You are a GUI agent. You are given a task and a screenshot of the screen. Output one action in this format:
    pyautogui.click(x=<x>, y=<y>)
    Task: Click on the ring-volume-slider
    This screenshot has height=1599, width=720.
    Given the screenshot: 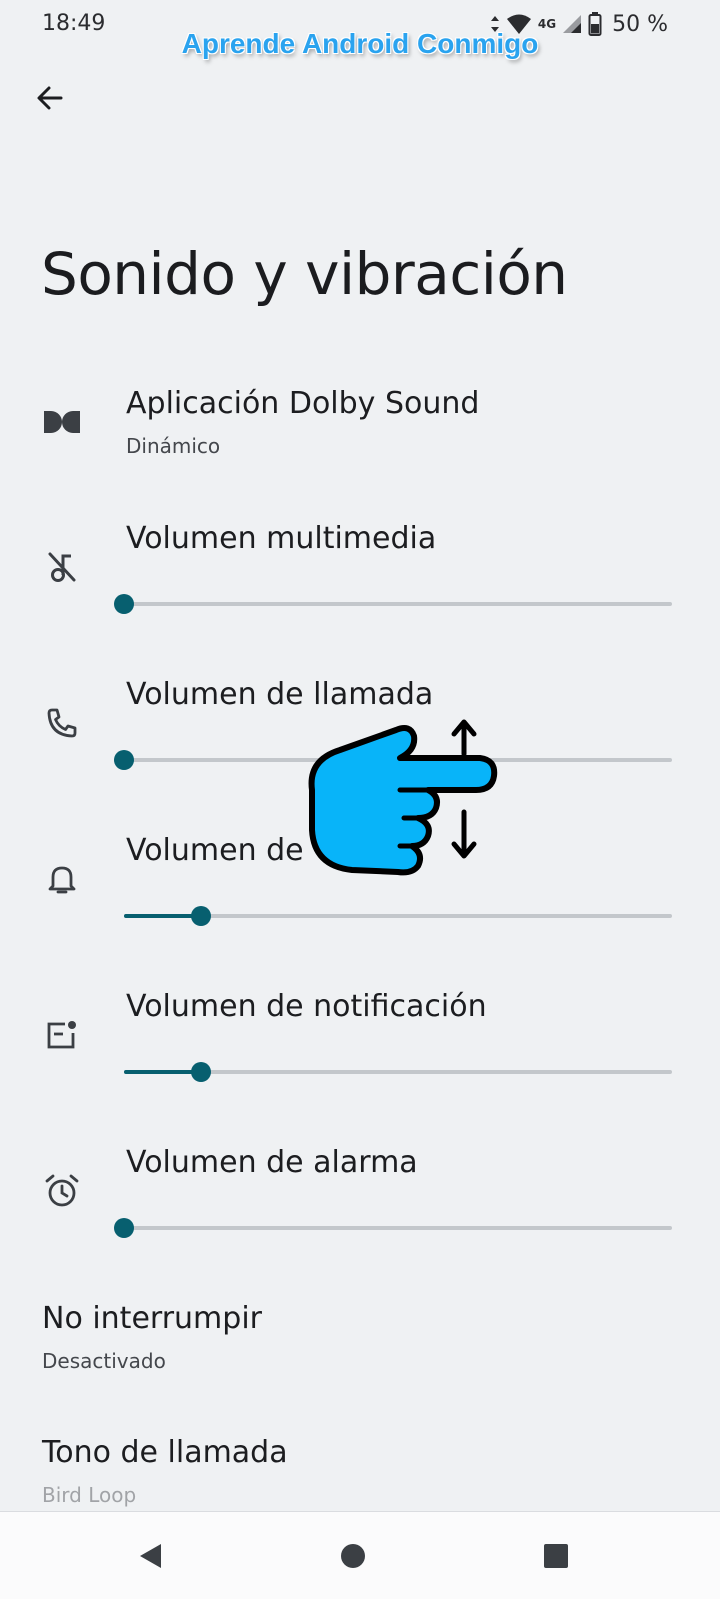 What is the action you would take?
    pyautogui.click(x=398, y=916)
    